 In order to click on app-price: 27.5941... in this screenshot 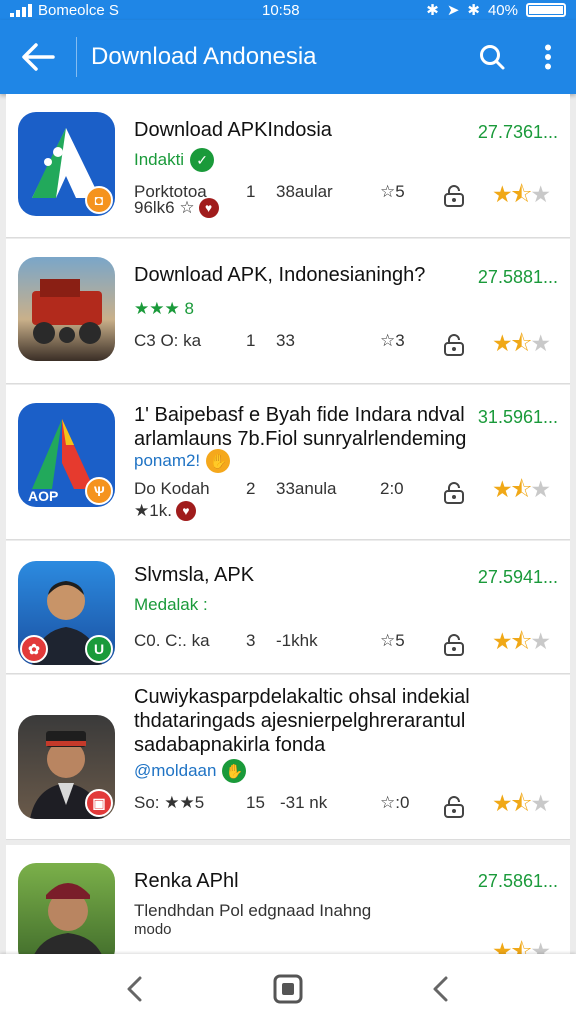, I will do `click(517, 577)`.